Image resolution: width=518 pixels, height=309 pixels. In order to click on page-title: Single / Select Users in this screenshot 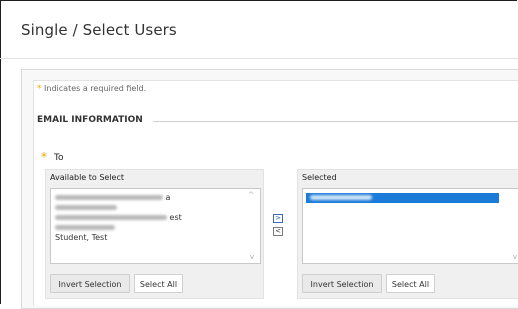, I will do `click(99, 30)`.